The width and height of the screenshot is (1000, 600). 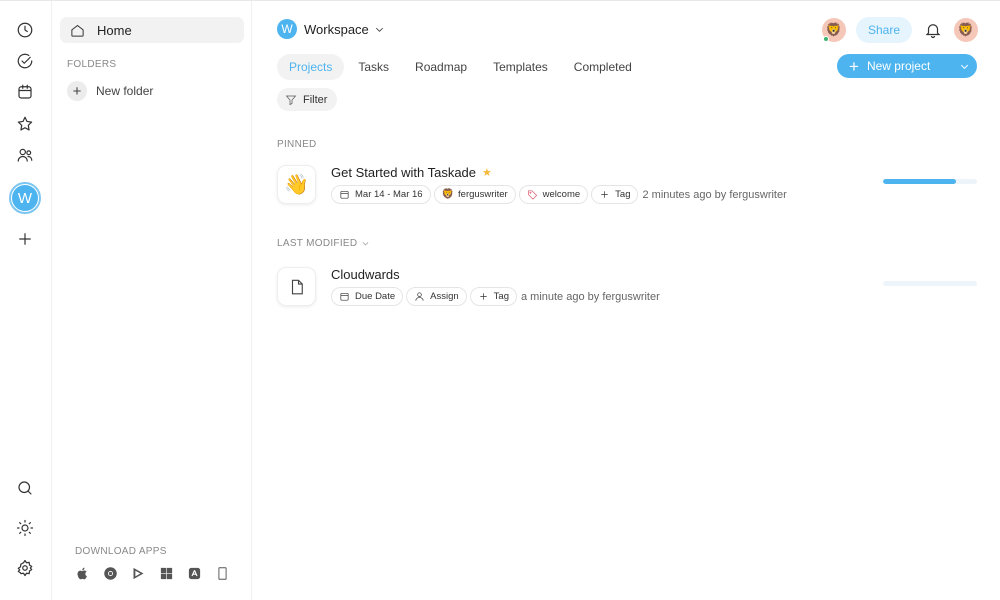 I want to click on assignee-chip-label: ferguswriter, so click(x=483, y=194).